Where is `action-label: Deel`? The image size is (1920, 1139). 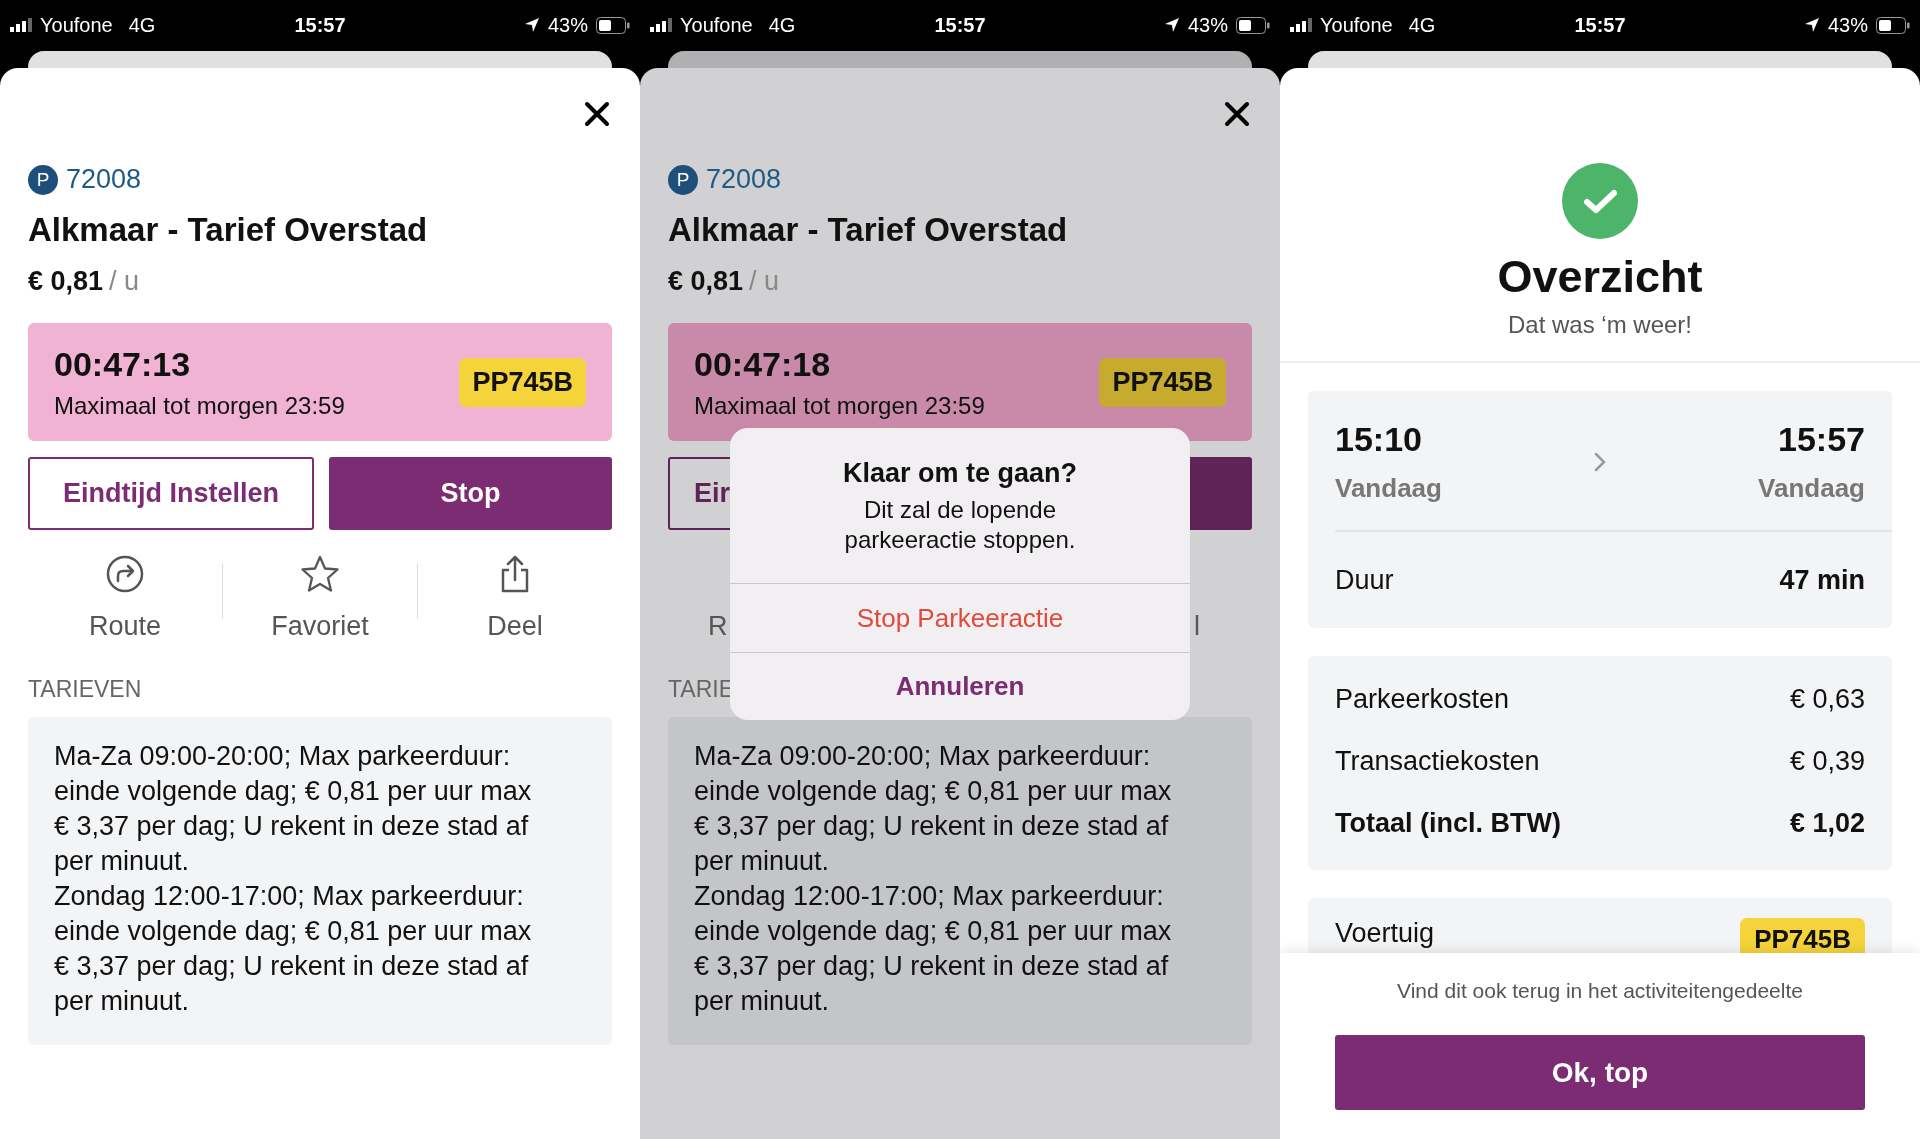 action-label: Deel is located at coordinates (515, 626).